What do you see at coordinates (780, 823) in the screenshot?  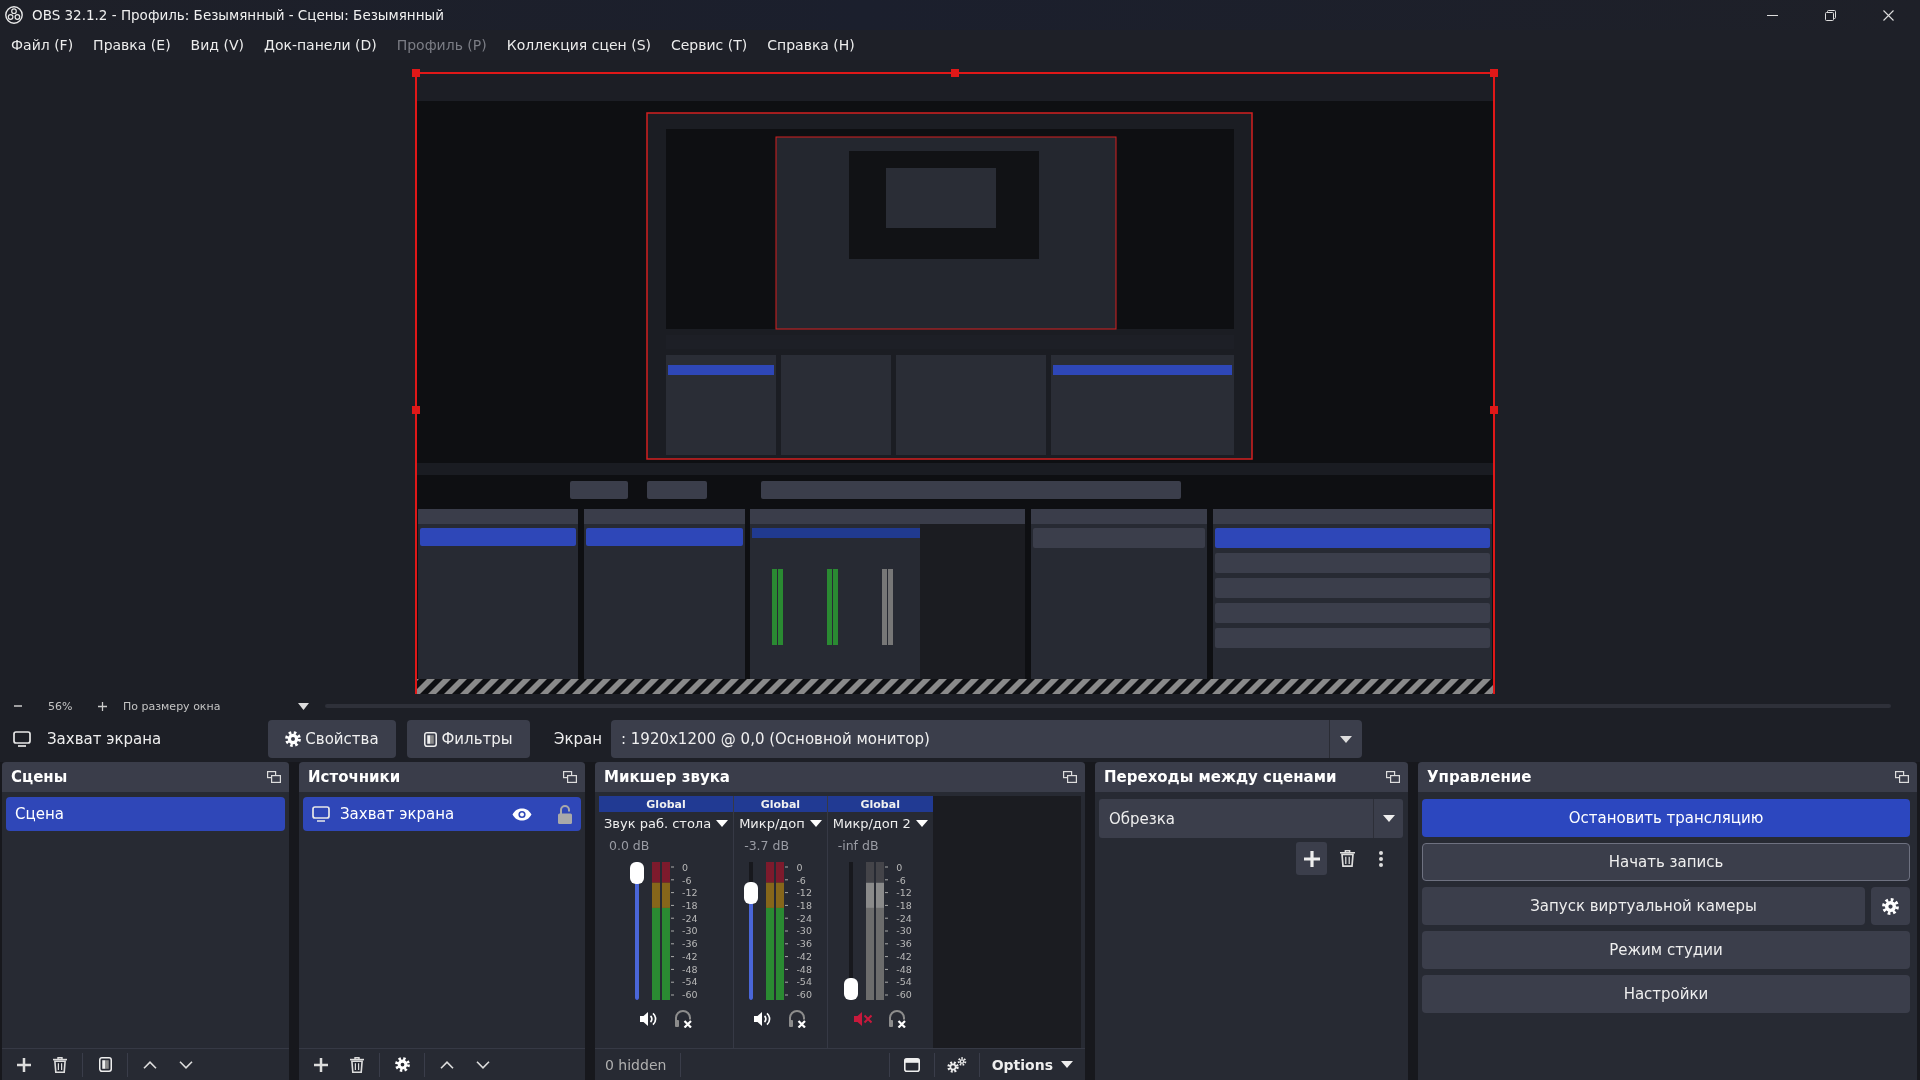 I see `channel-name-dropdown: Микр/доп` at bounding box center [780, 823].